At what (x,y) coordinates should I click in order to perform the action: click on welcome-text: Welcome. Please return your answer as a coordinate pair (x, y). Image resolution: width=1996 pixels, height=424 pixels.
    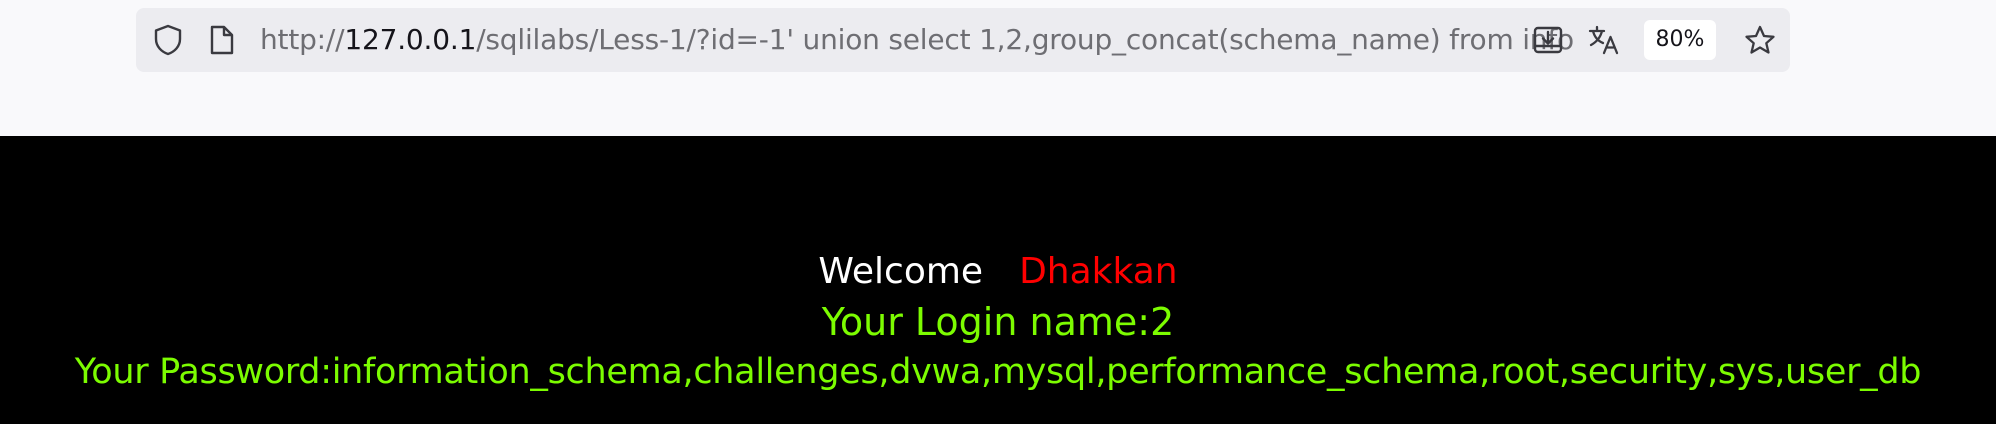
    Looking at the image, I should click on (901, 271).